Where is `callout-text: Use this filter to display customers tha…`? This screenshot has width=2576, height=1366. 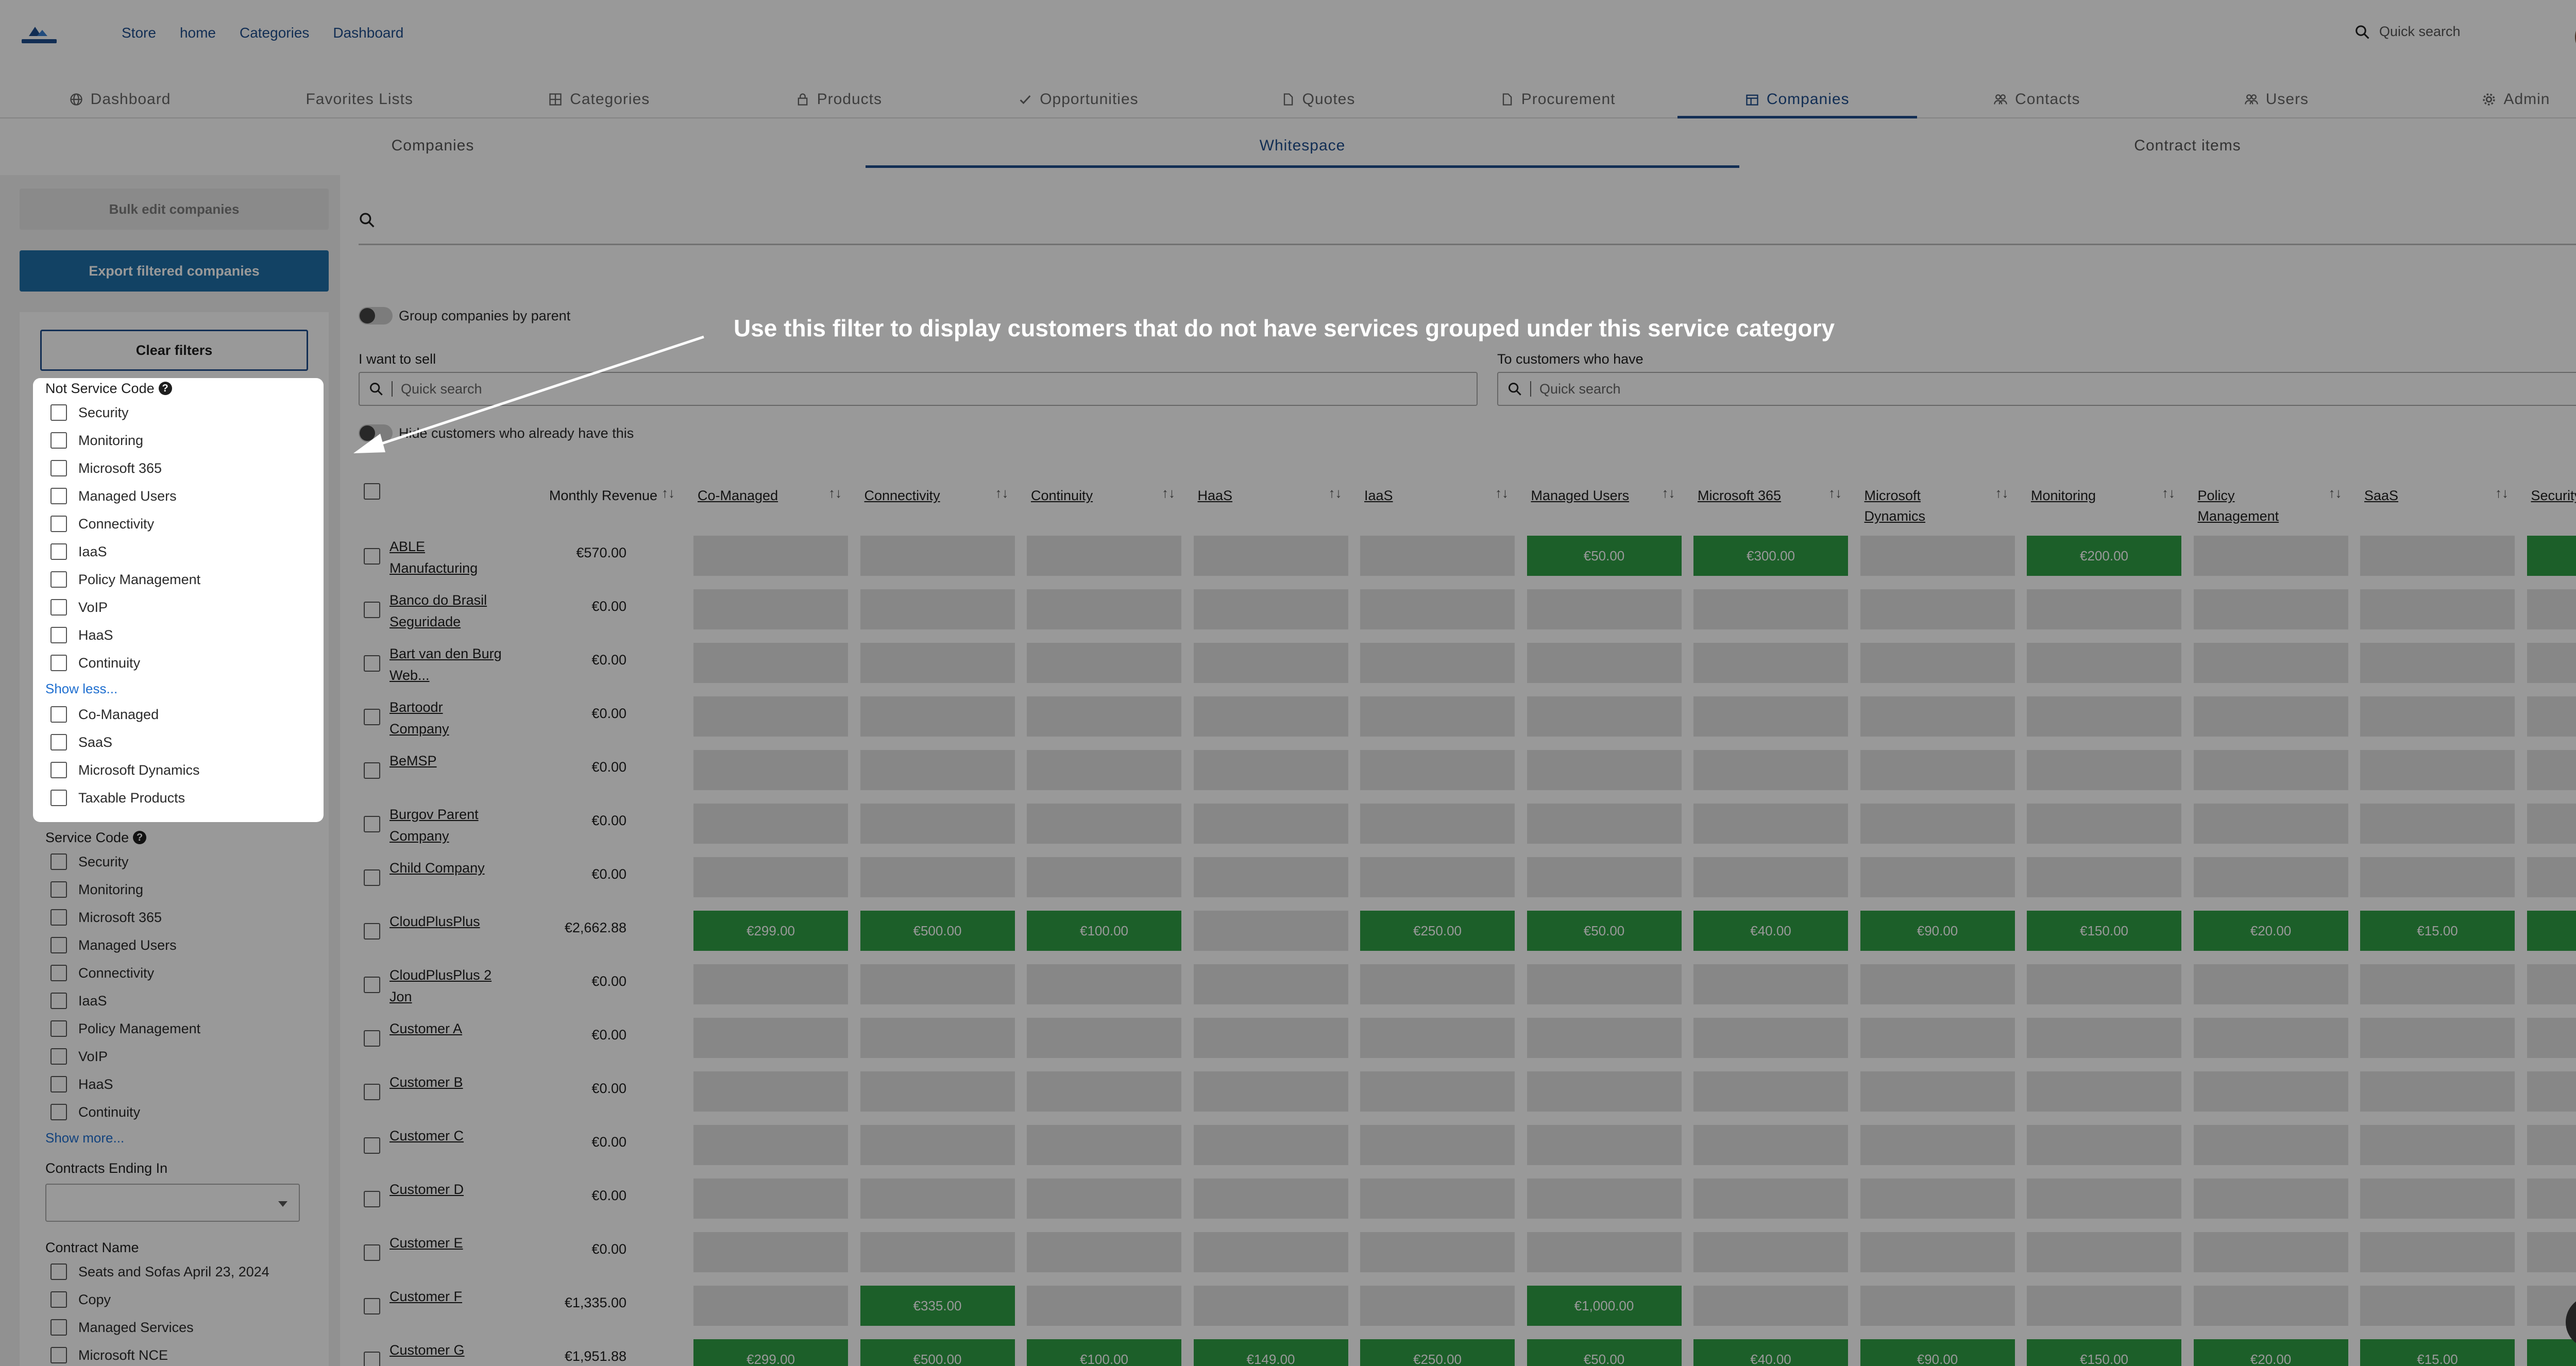
callout-text: Use this filter to display customers tha… is located at coordinates (1284, 328).